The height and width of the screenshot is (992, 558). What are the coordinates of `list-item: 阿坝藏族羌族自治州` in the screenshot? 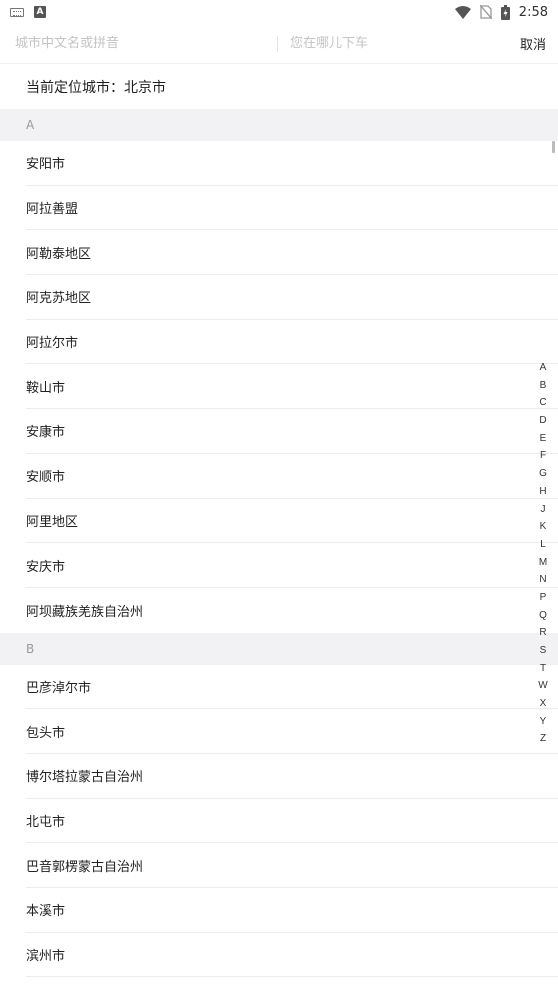 It's located at (292, 610).